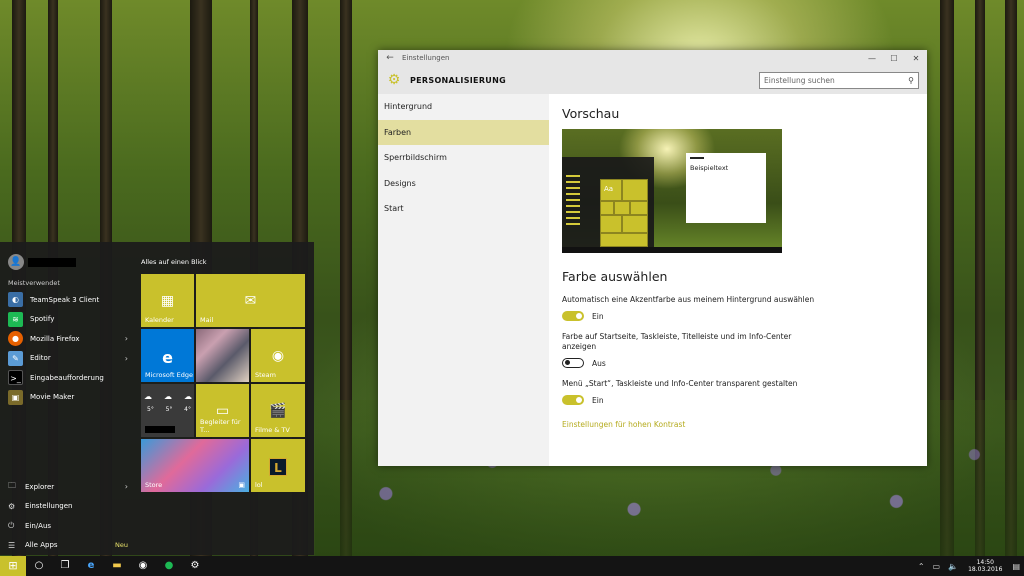  Describe the element at coordinates (12, 485) in the screenshot. I see `folder-icon: 🗀` at that location.